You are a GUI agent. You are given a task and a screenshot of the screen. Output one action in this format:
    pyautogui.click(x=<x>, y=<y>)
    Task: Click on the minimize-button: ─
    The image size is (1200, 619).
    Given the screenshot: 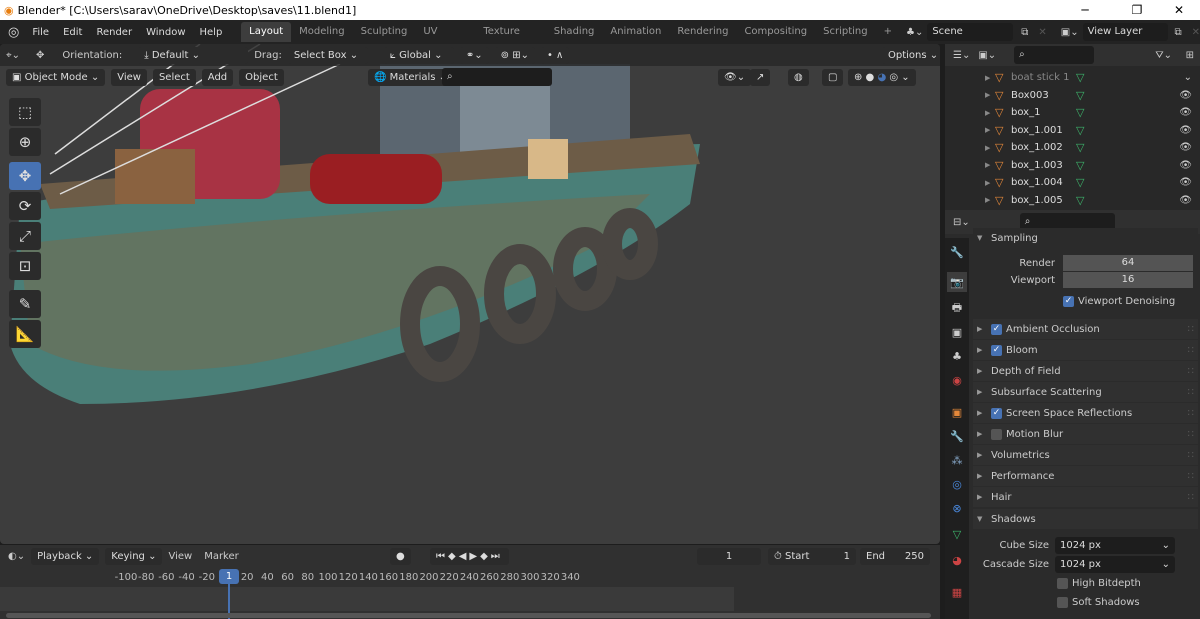 What is the action you would take?
    pyautogui.click(x=1085, y=10)
    